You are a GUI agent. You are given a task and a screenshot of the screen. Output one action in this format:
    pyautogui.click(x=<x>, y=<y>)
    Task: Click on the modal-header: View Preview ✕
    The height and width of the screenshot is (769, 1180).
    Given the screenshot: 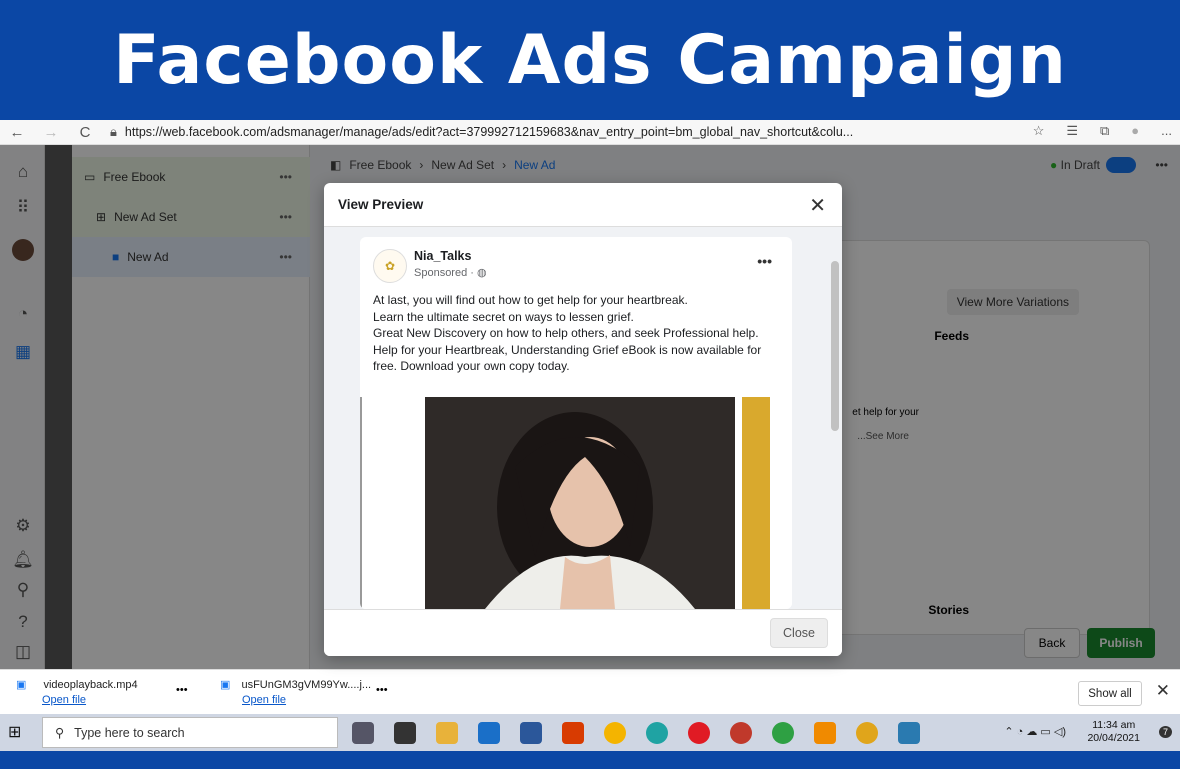 What is the action you would take?
    pyautogui.click(x=583, y=205)
    